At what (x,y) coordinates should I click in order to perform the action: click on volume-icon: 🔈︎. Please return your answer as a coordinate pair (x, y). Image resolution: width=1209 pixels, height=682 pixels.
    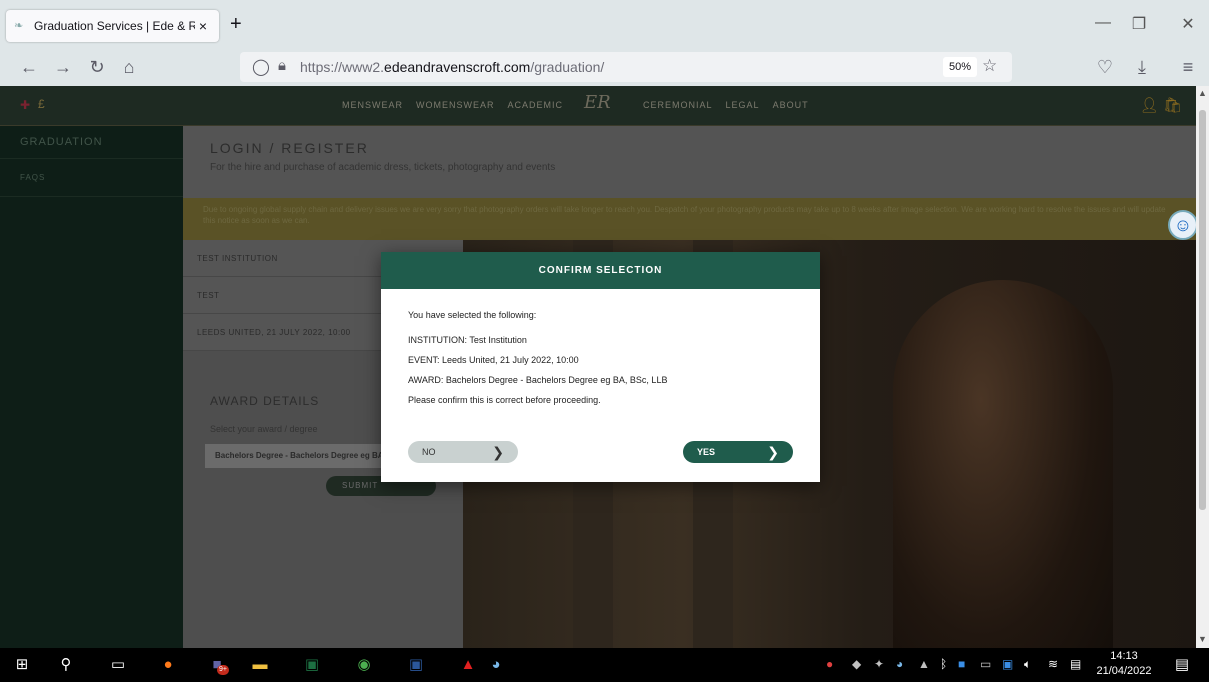
    Looking at the image, I should click on (1027, 664).